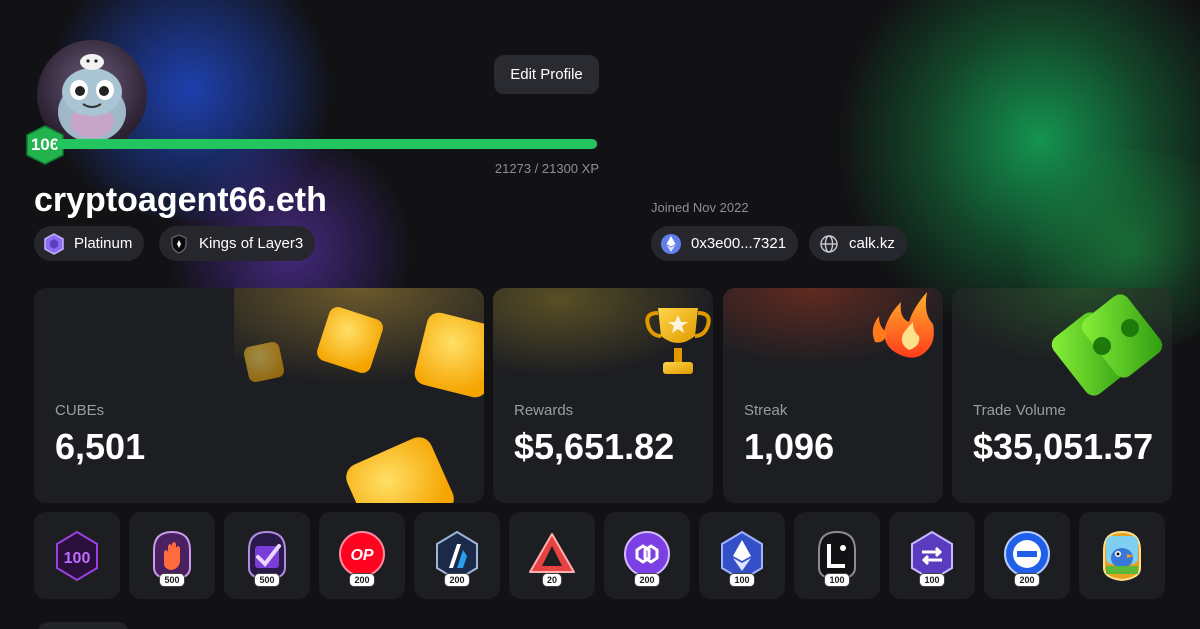  I want to click on badge-tile, so click(1122, 555).